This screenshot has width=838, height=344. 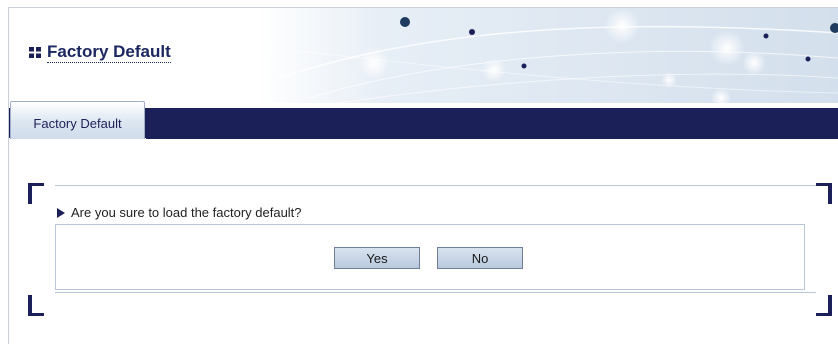 I want to click on panel-corner-bottom-left, so click(x=36, y=305).